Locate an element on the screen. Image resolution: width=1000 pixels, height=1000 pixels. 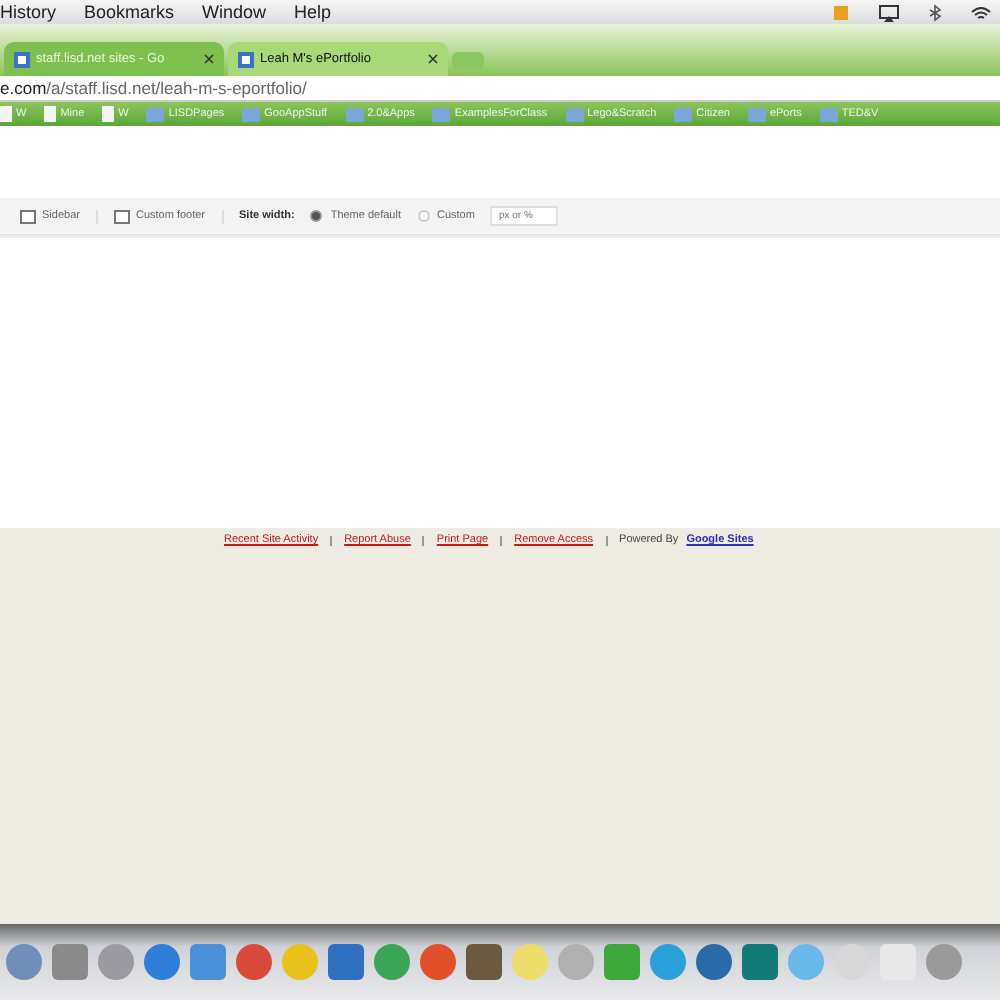
menu-item: Window is located at coordinates (234, 12).